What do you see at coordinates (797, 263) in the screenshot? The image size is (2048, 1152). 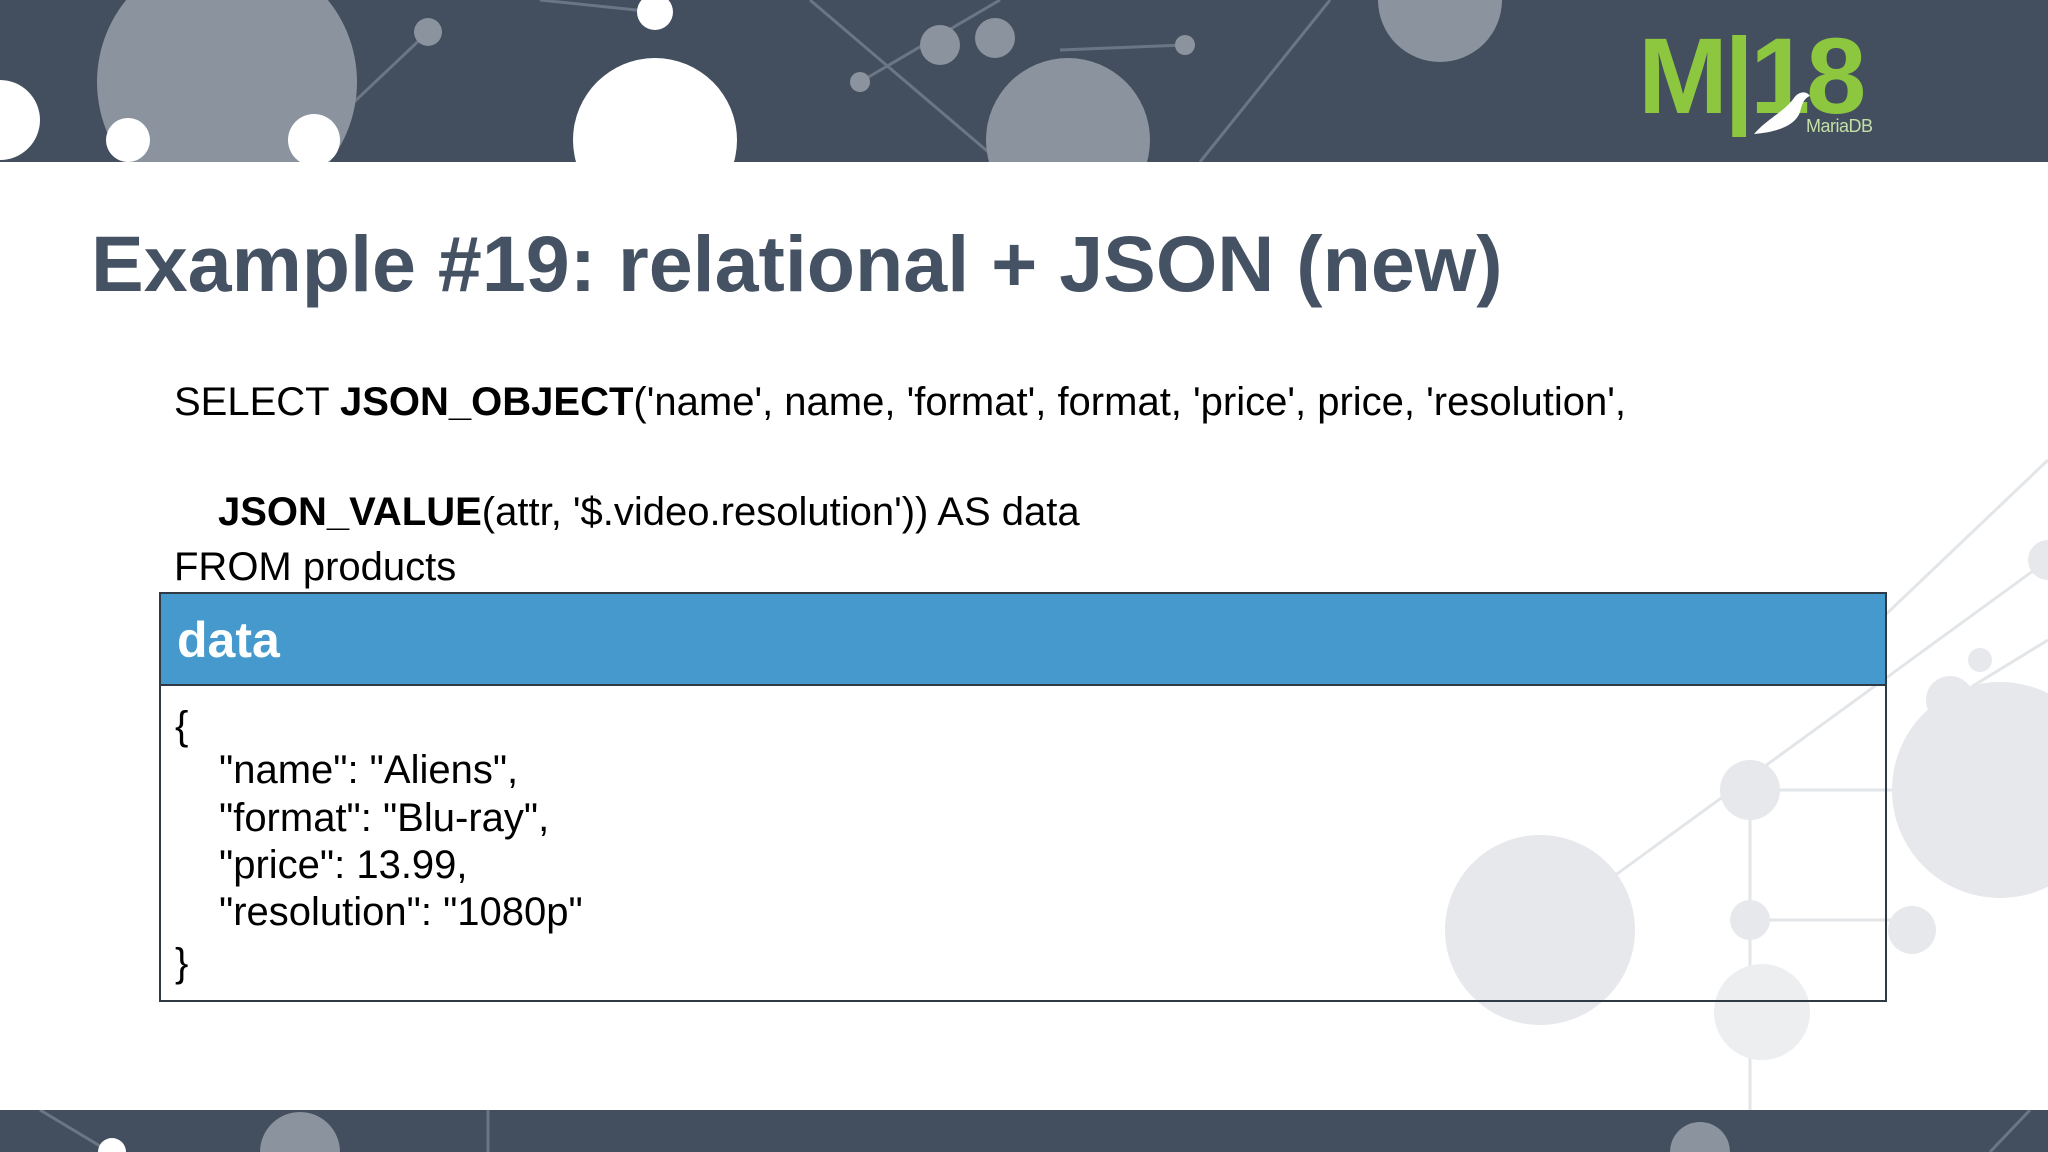 I see `slide-title: Example #19: relational + JSON (new)` at bounding box center [797, 263].